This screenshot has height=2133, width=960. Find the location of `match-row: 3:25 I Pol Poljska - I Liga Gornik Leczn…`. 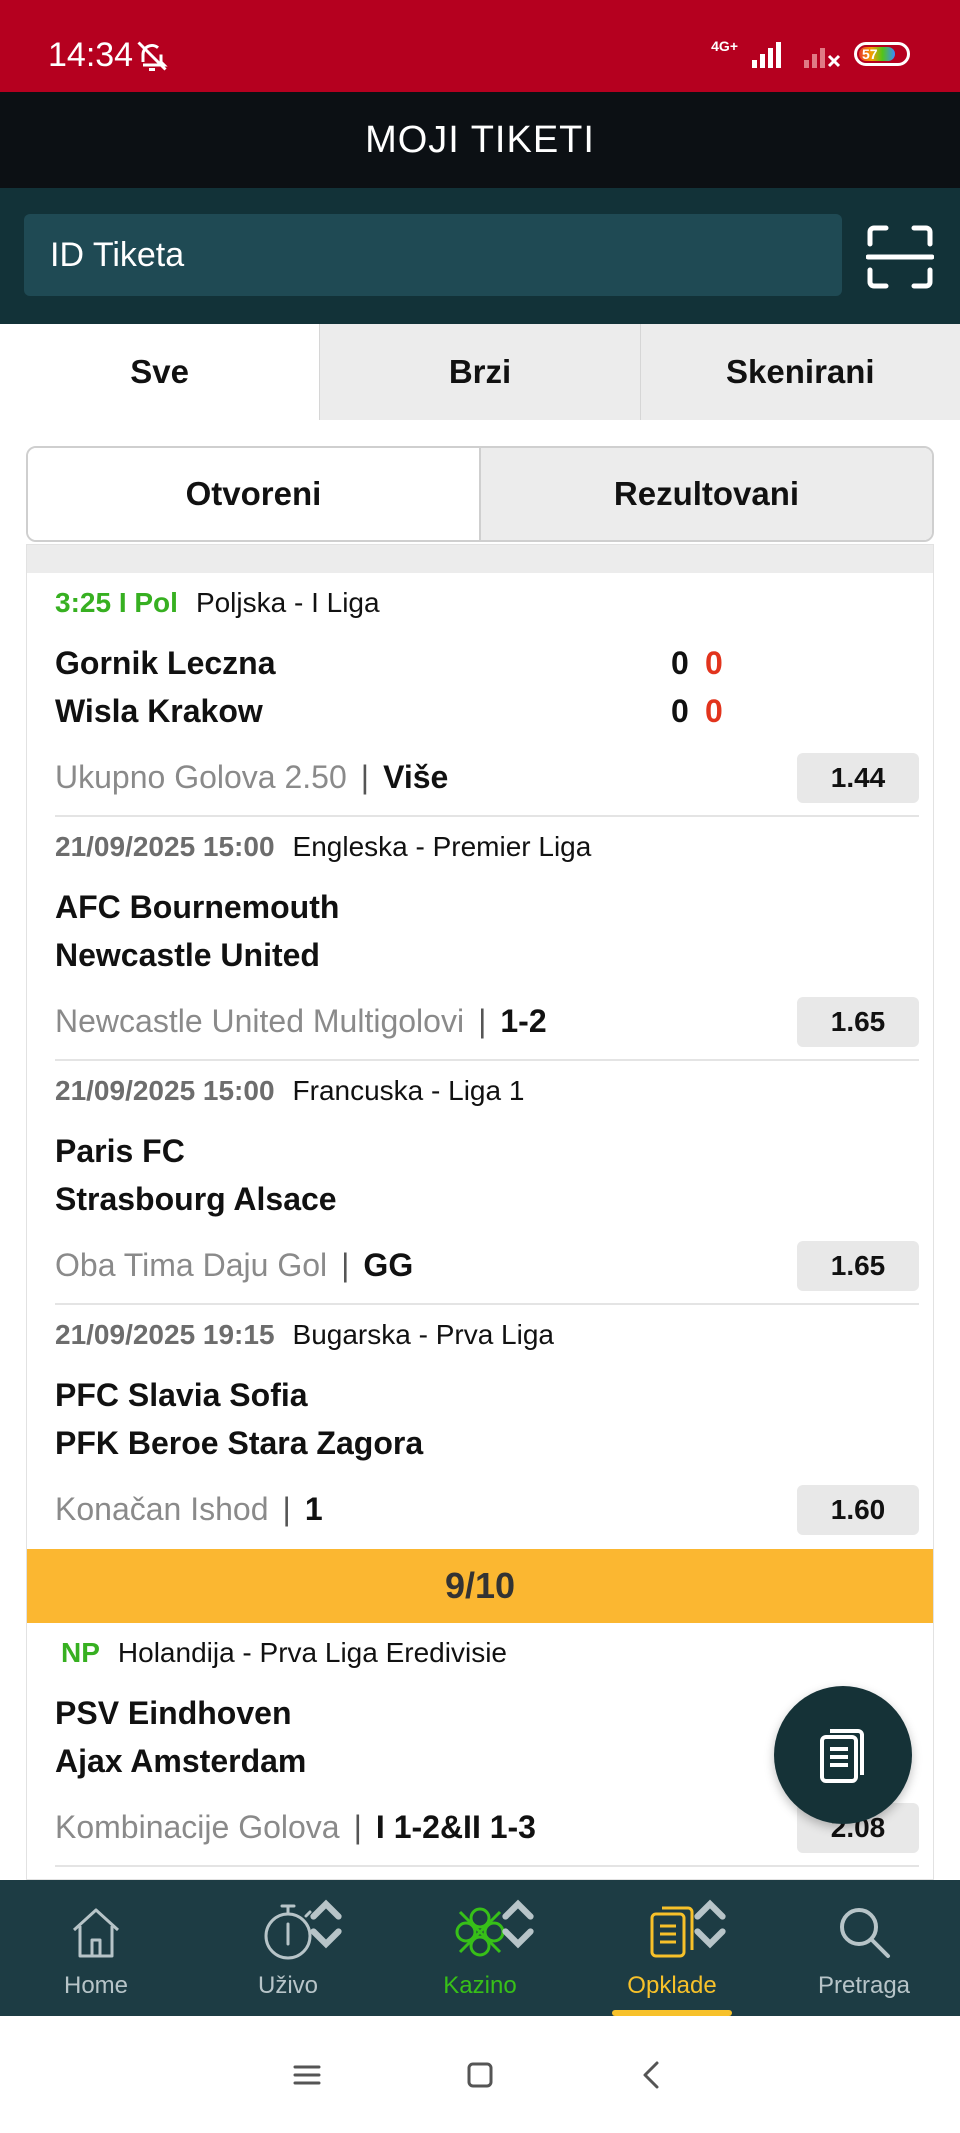

match-row: 3:25 I Pol Poljska - I Liga Gornik Leczn… is located at coordinates (487, 695).